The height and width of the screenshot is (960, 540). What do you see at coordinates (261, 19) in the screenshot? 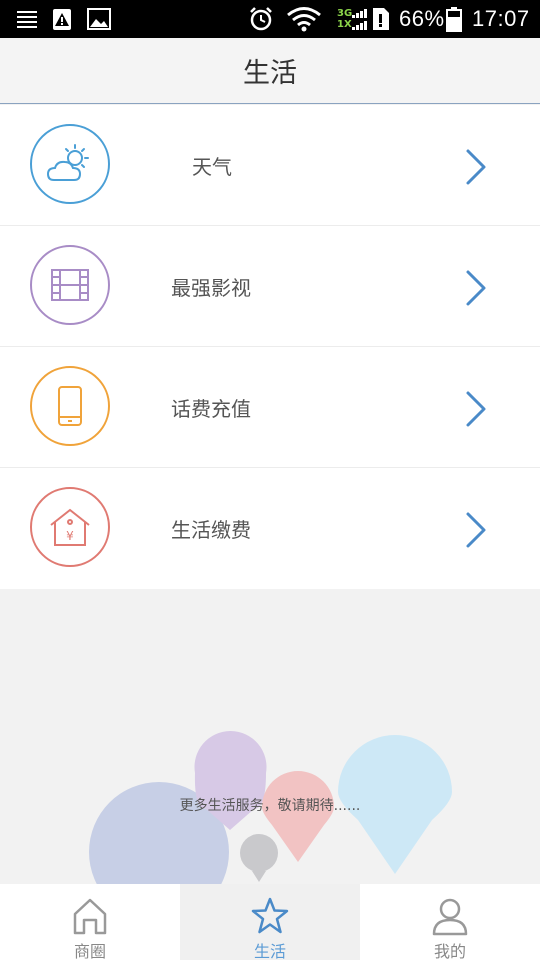
I see `alarm-icon` at bounding box center [261, 19].